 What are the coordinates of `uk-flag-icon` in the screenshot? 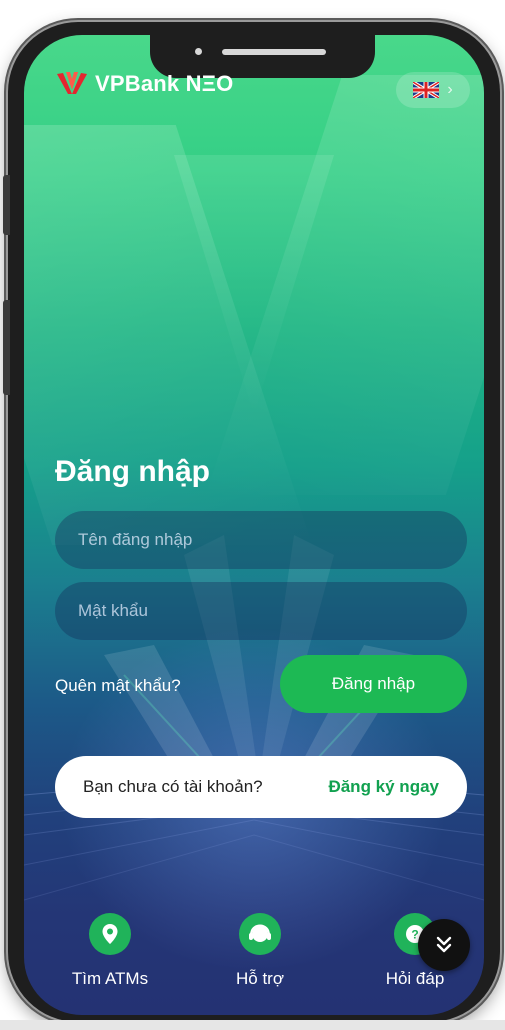 It's located at (426, 90).